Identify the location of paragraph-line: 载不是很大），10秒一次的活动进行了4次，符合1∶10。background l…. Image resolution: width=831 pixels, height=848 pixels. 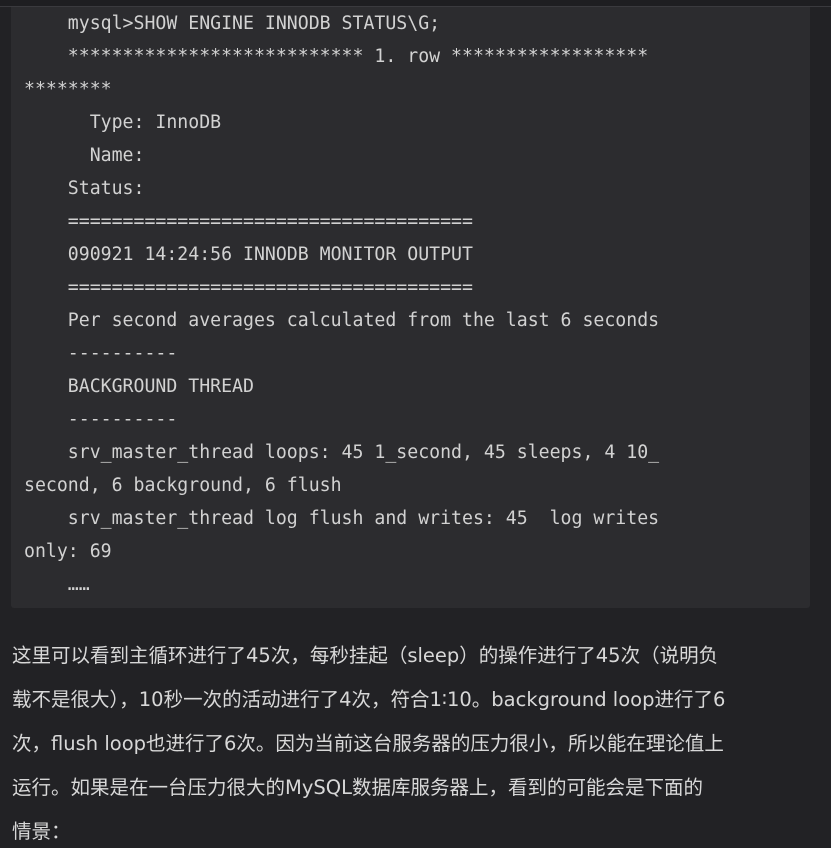
(369, 699).